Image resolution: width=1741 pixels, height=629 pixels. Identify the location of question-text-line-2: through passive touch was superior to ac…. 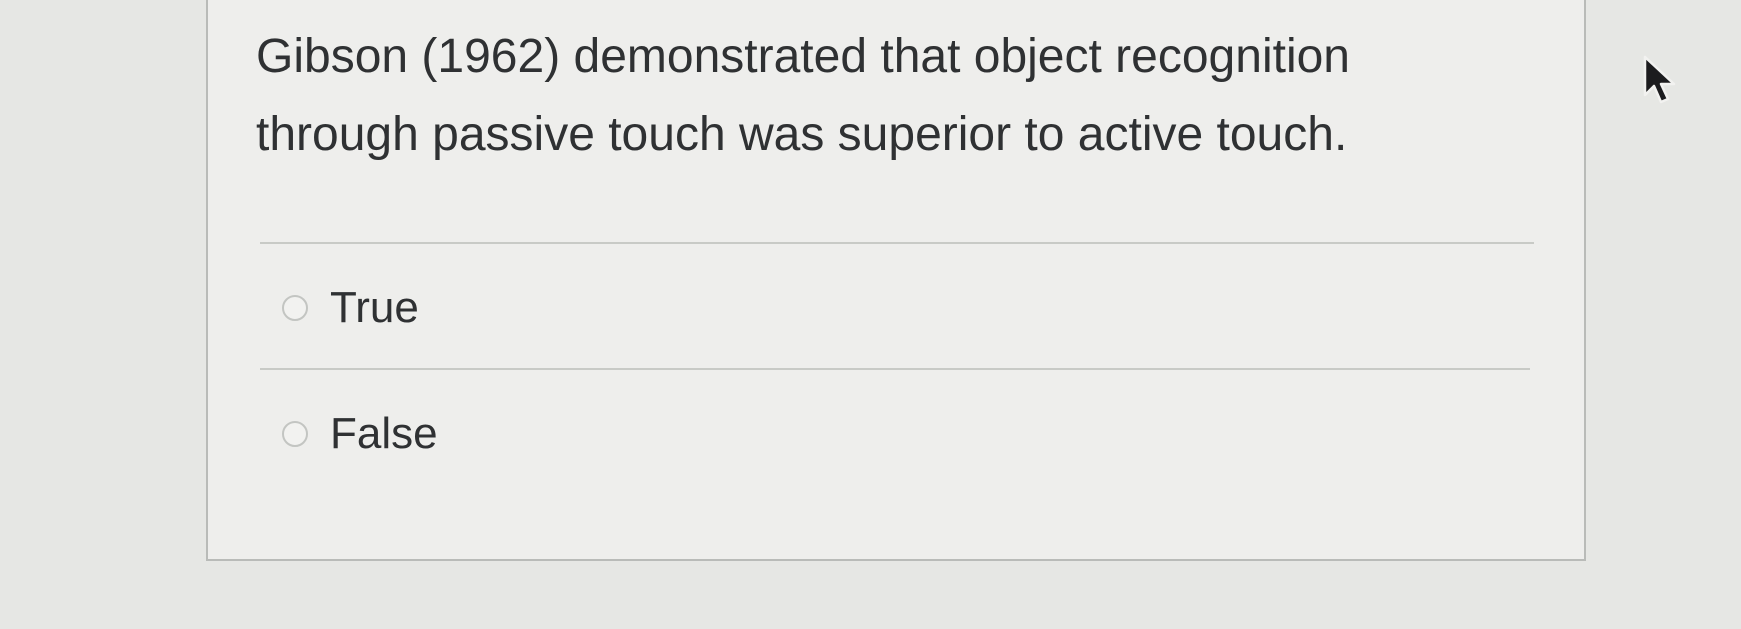
(802, 134).